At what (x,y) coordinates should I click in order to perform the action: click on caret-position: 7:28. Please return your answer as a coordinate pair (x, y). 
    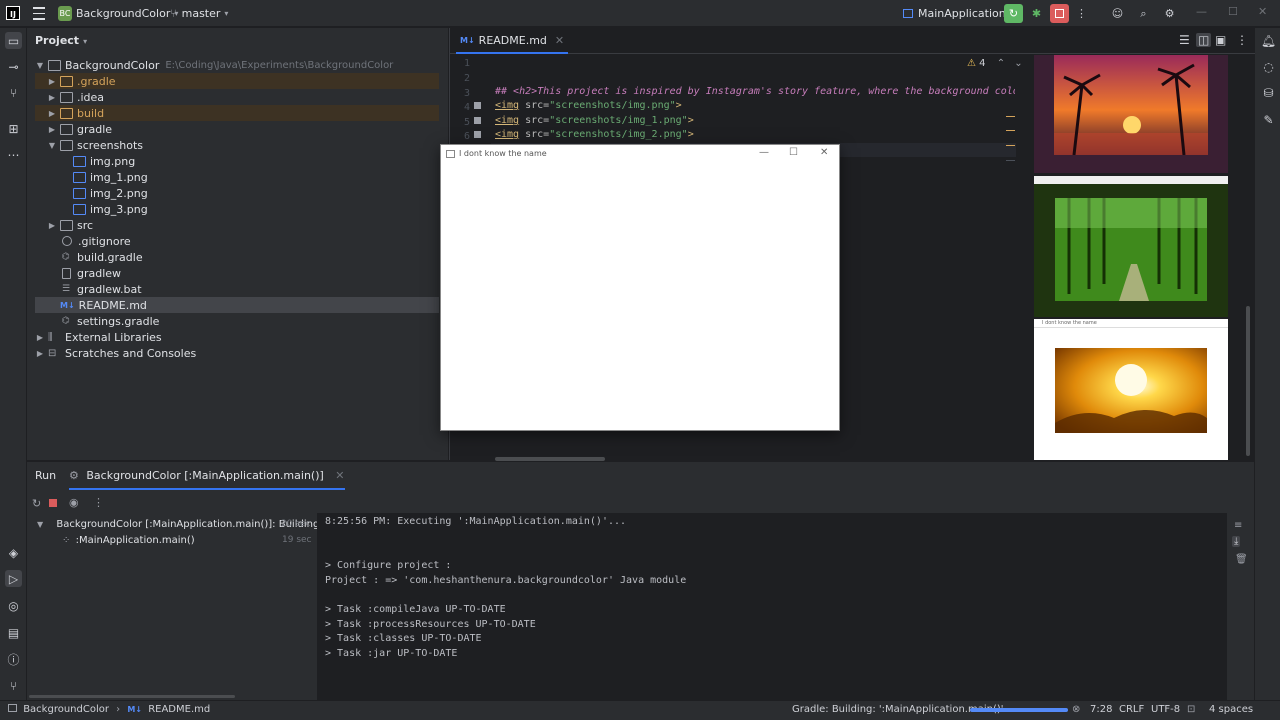
    Looking at the image, I should click on (1101, 709).